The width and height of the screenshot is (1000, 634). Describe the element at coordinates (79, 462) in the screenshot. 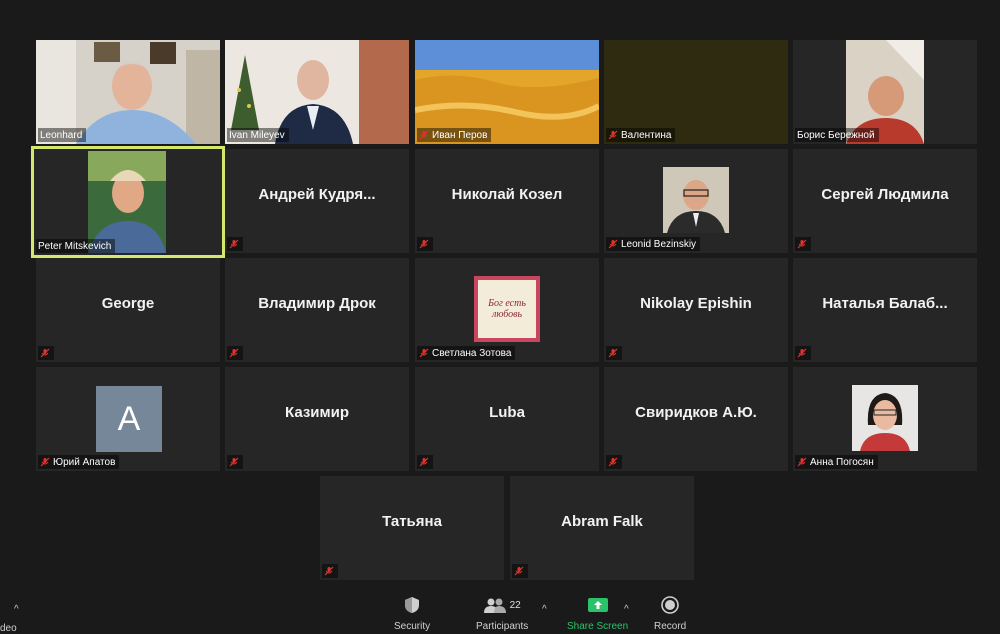

I see `participant-name-label: Юрий Апатов` at that location.